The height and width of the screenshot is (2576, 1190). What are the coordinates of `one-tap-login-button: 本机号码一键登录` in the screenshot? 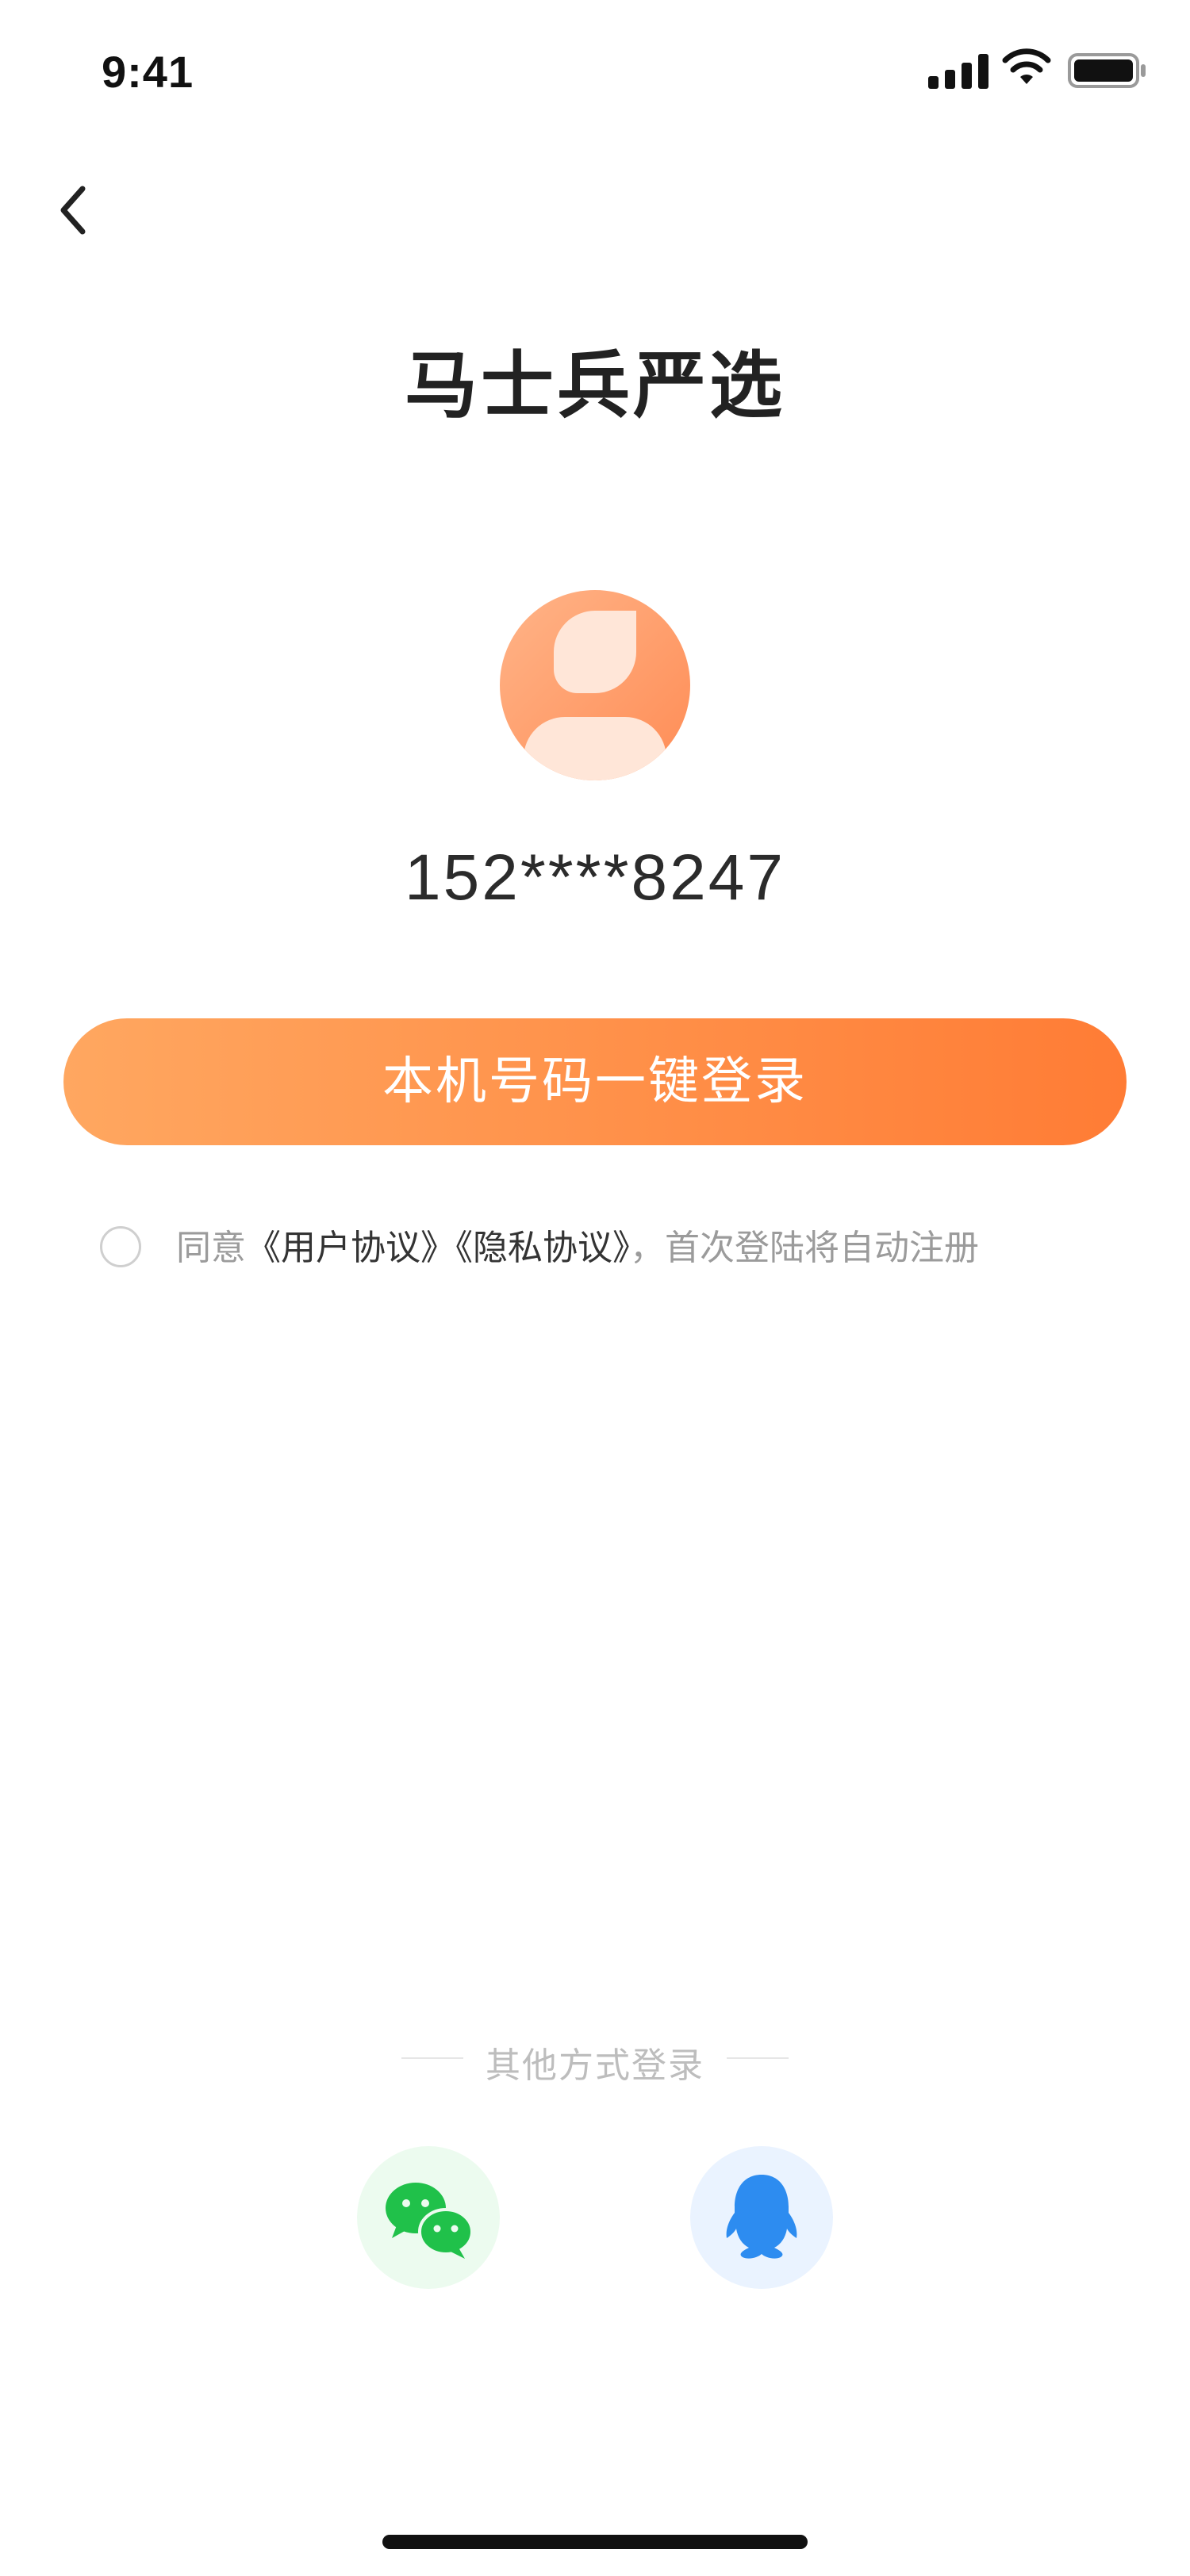 It's located at (595, 1081).